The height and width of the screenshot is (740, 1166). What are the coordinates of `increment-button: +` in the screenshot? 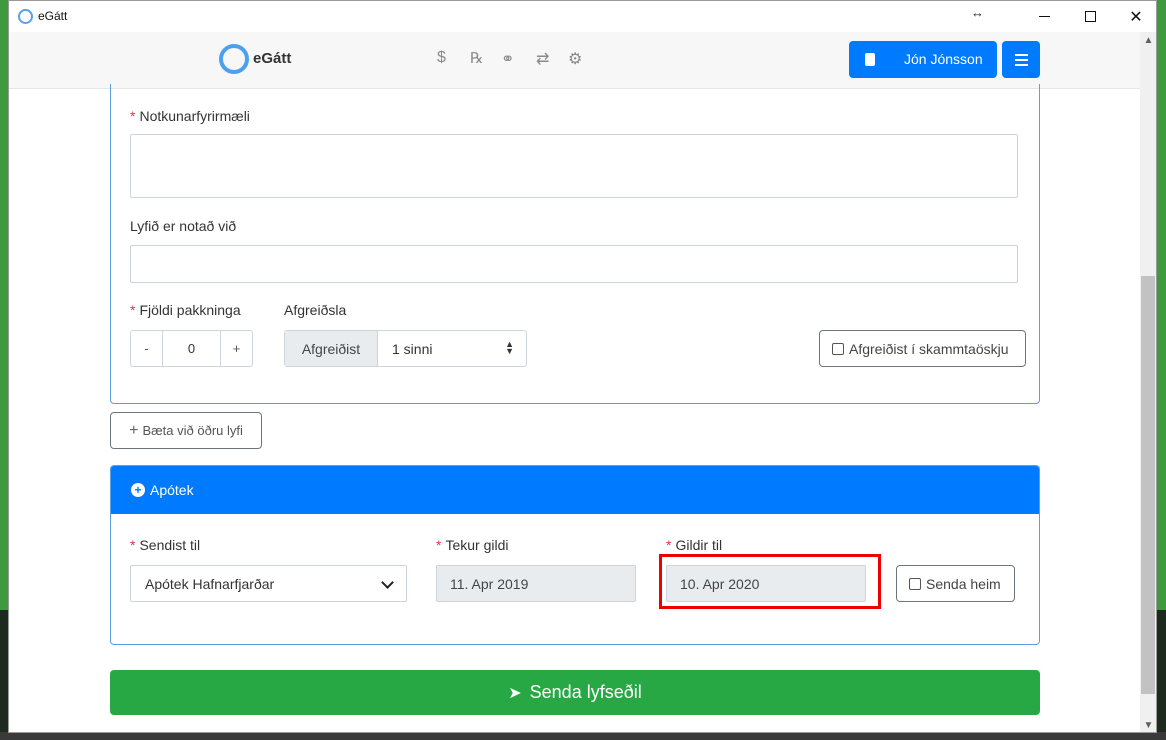 It's located at (236, 348).